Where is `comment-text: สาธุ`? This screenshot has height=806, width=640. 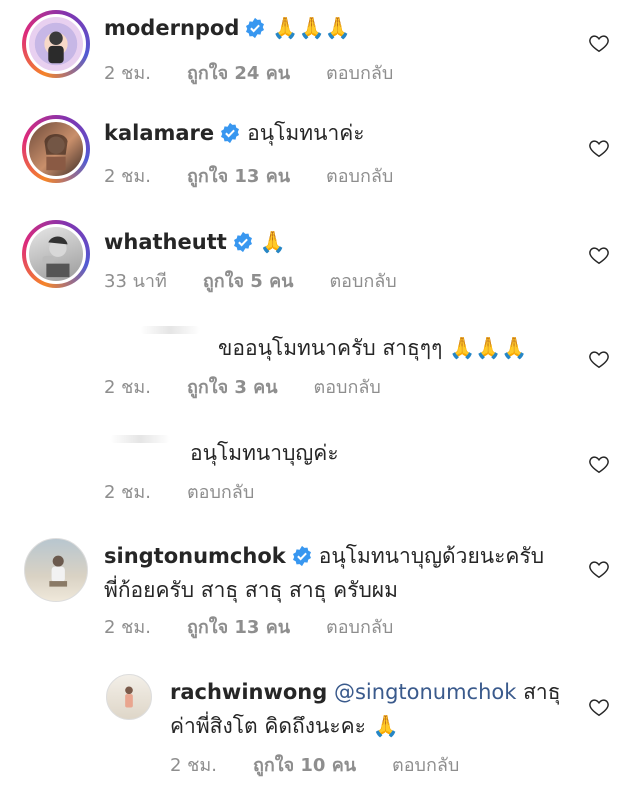 comment-text: สาธุ is located at coordinates (542, 692).